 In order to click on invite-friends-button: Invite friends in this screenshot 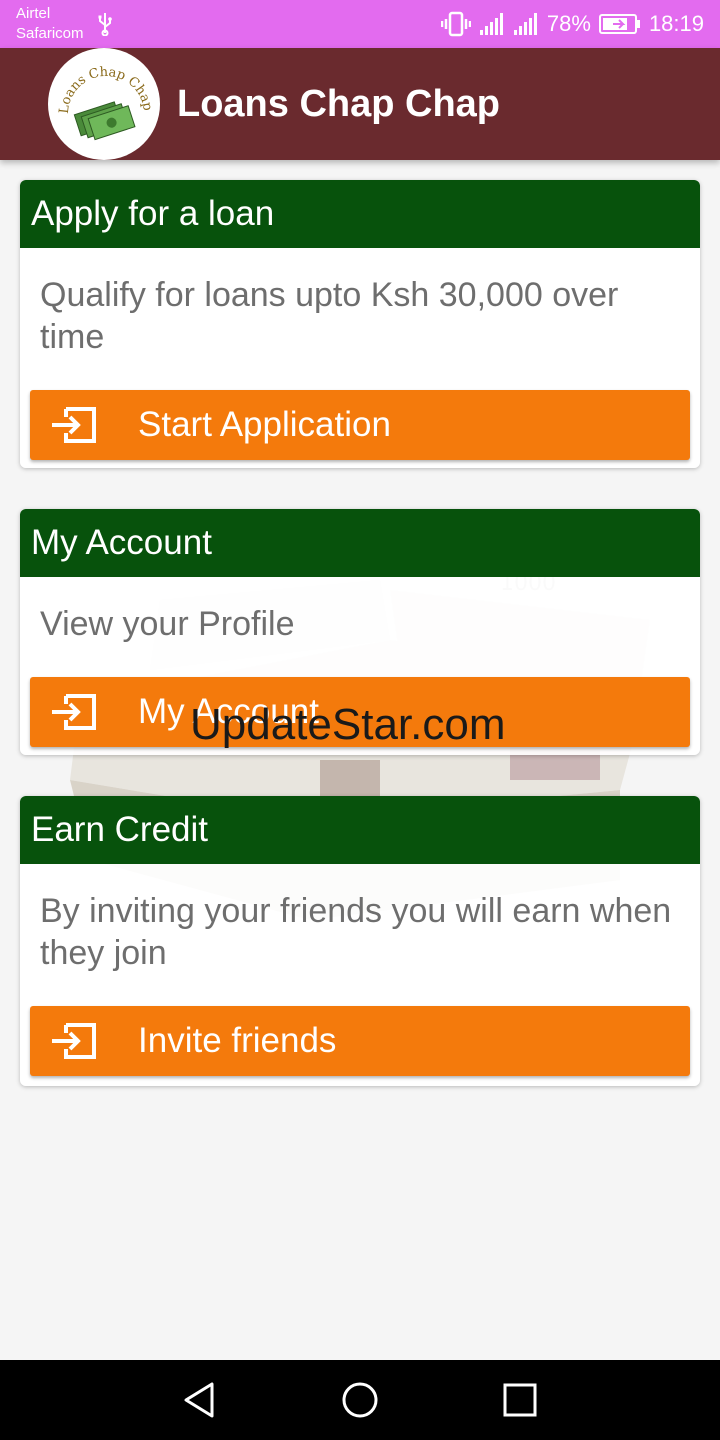, I will do `click(360, 1041)`.